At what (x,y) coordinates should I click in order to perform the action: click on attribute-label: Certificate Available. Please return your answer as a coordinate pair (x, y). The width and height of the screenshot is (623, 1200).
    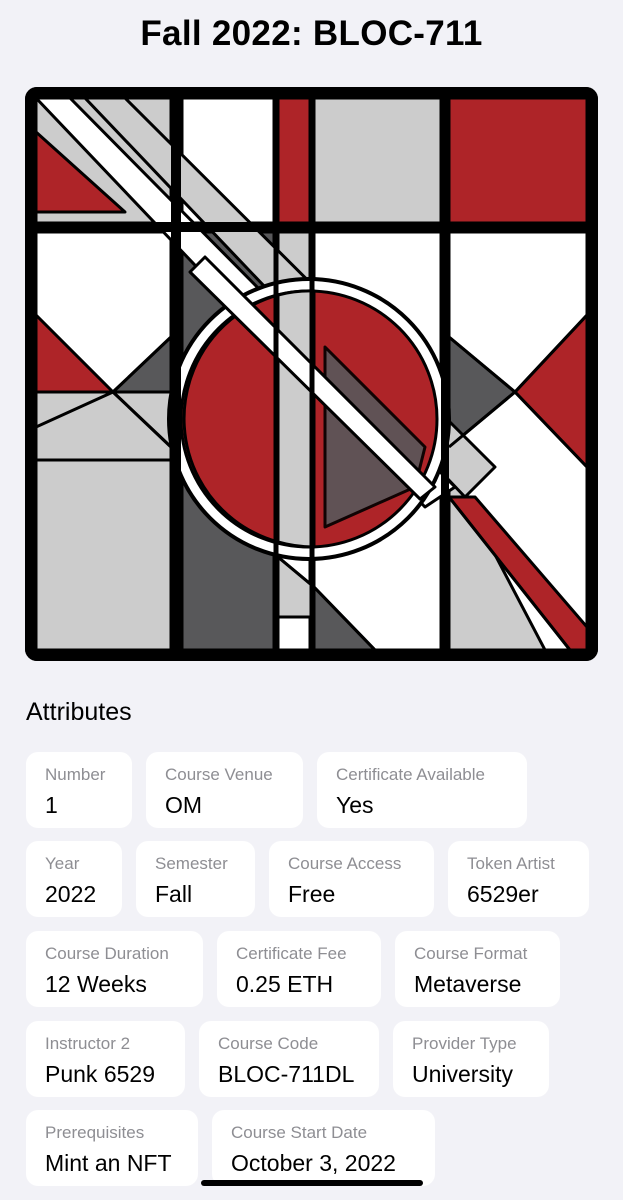
    Looking at the image, I should click on (410, 774).